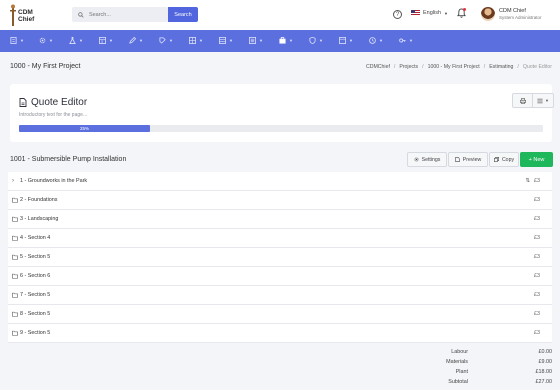 The width and height of the screenshot is (560, 390). Describe the element at coordinates (280, 238) in the screenshot. I see `list-item: 4 - Section 4 £3` at that location.